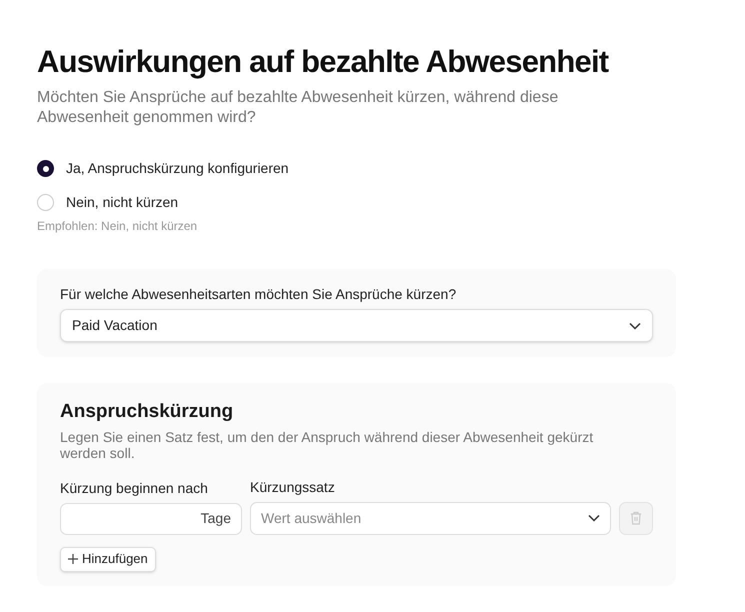  Describe the element at coordinates (108, 559) in the screenshot. I see `add-button: Hinzufügen` at that location.